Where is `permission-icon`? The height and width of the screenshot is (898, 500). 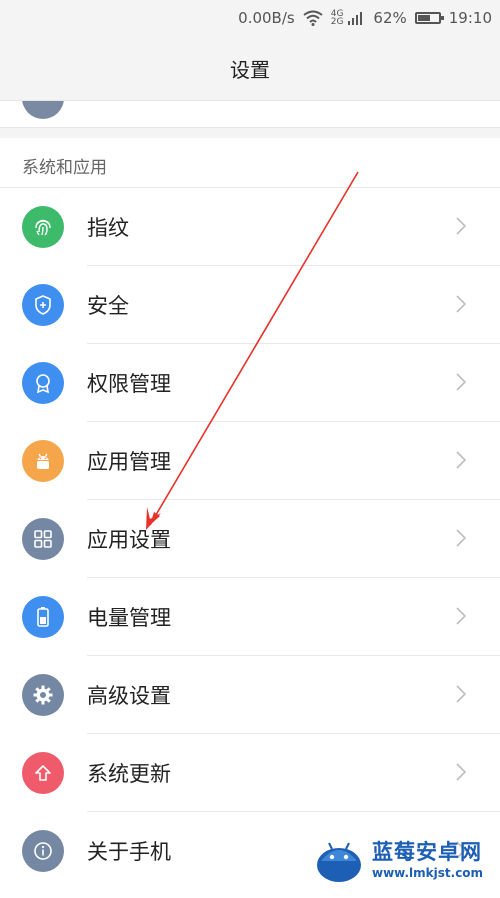
permission-icon is located at coordinates (43, 383).